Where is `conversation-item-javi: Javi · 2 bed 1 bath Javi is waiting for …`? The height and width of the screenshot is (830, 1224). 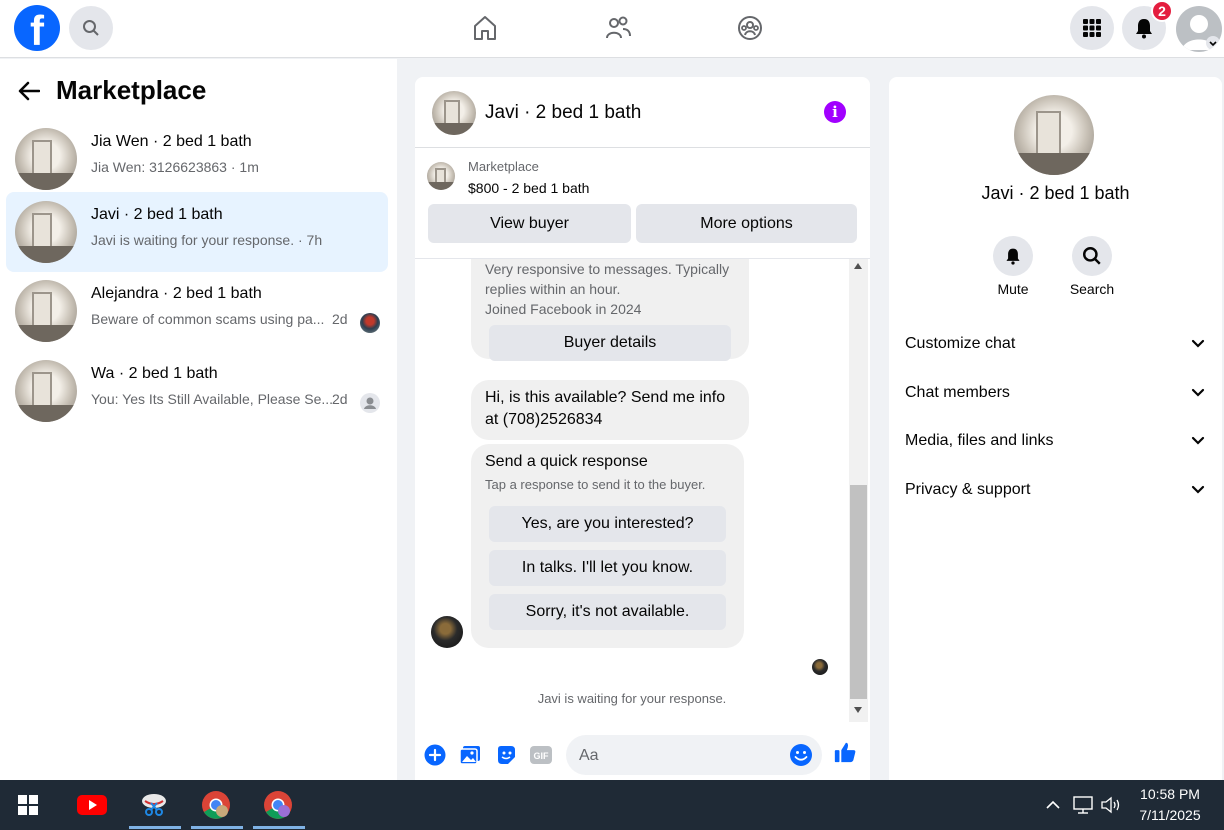 conversation-item-javi: Javi · 2 bed 1 bath Javi is waiting for … is located at coordinates (197, 232).